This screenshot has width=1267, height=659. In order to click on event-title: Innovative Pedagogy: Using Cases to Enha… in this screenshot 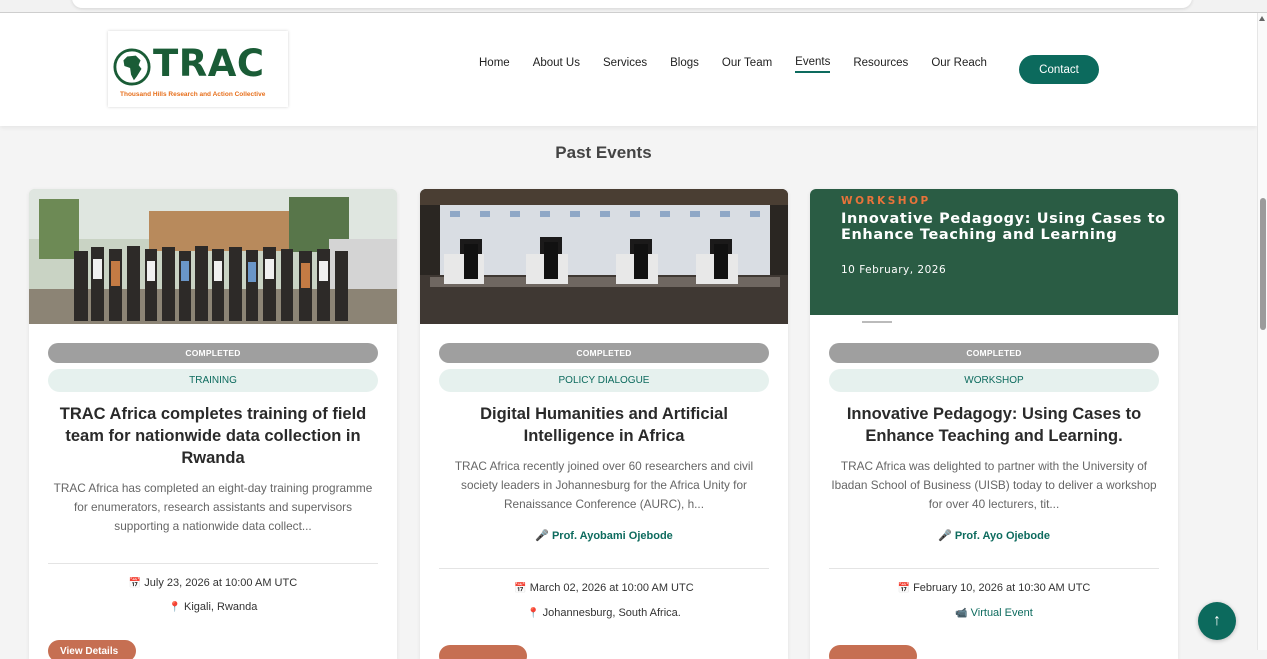, I will do `click(994, 425)`.